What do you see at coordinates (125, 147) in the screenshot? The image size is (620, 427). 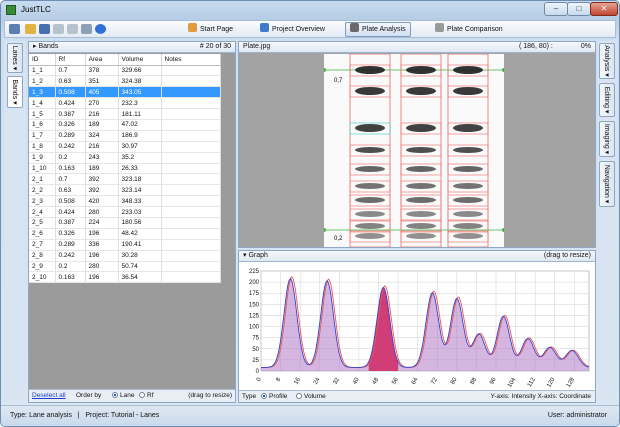 I see `table-row: 1_8 0.242 216 30.97` at bounding box center [125, 147].